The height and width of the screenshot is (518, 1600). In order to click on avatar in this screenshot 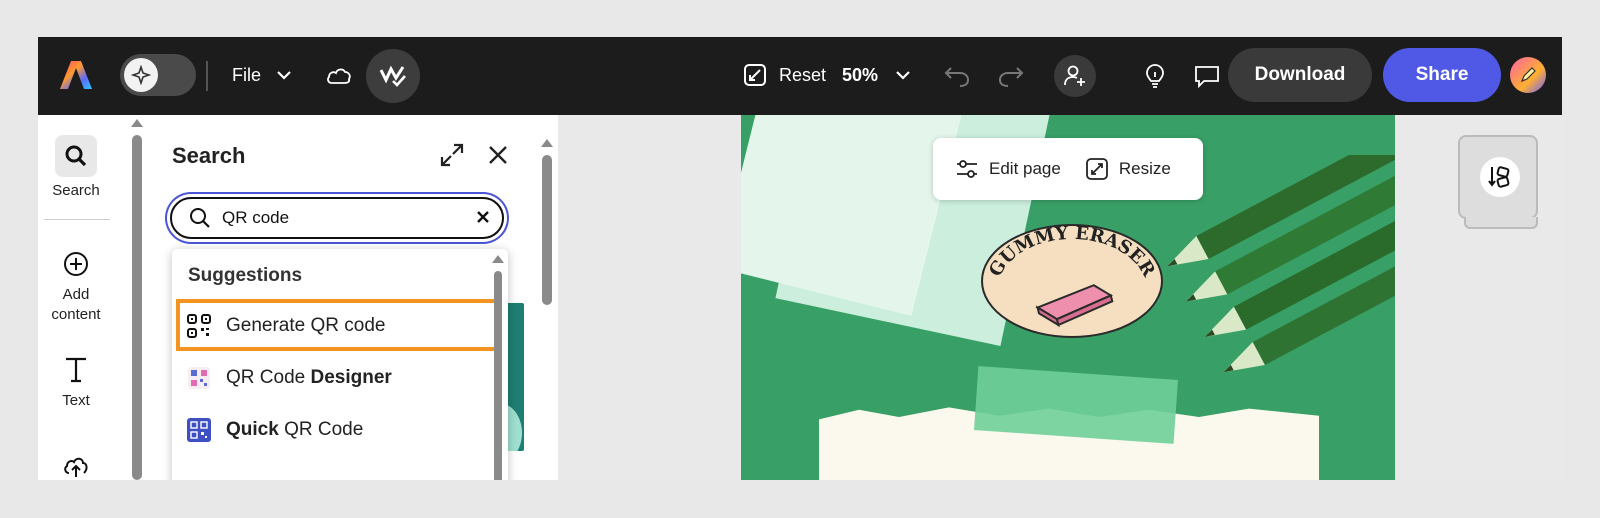, I will do `click(1528, 75)`.